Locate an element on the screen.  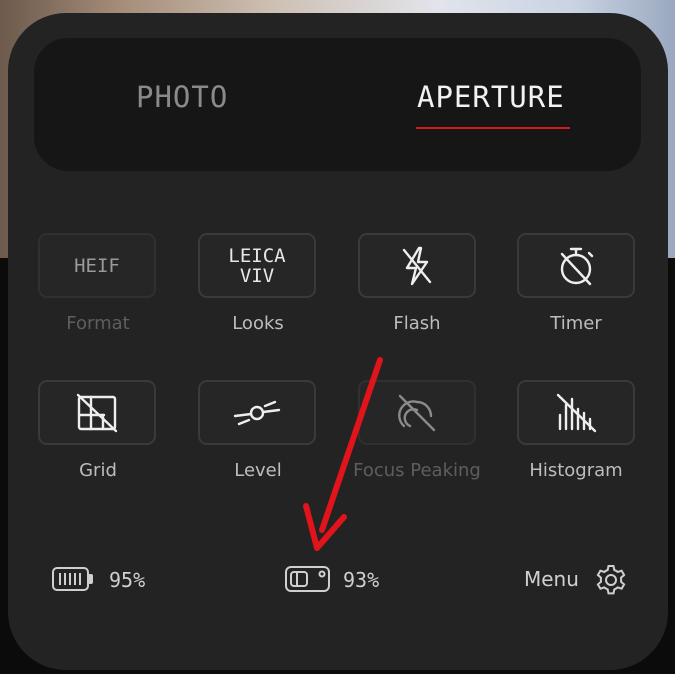
format-button: HEIF is located at coordinates (97, 265).